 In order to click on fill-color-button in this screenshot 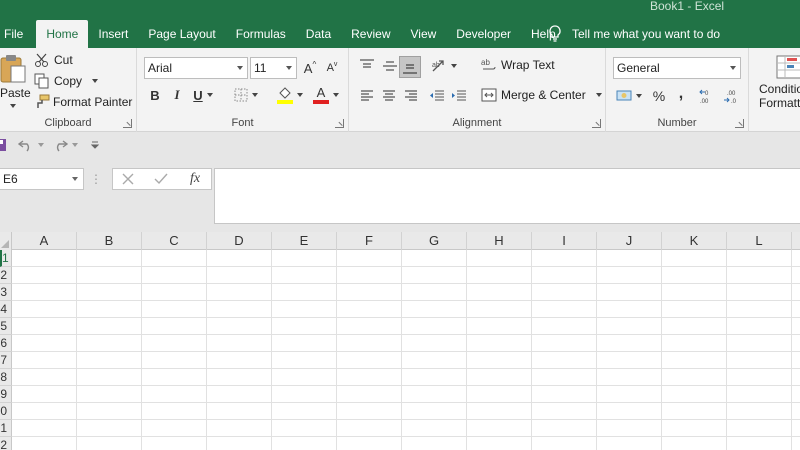, I will do `click(290, 95)`.